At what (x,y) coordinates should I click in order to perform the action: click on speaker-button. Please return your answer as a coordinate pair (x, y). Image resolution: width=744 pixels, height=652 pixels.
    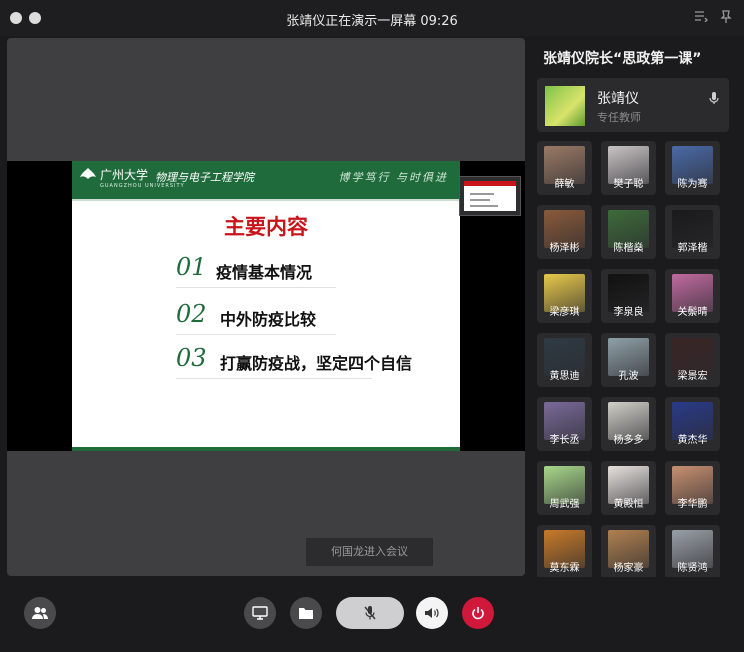
    Looking at the image, I should click on (432, 613).